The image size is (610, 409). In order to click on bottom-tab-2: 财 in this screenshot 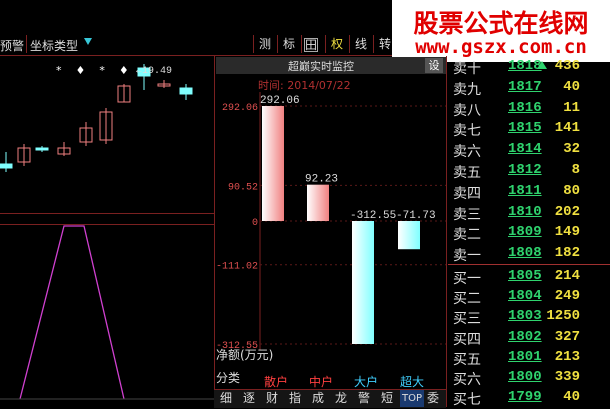, I will do `click(272, 398)`.